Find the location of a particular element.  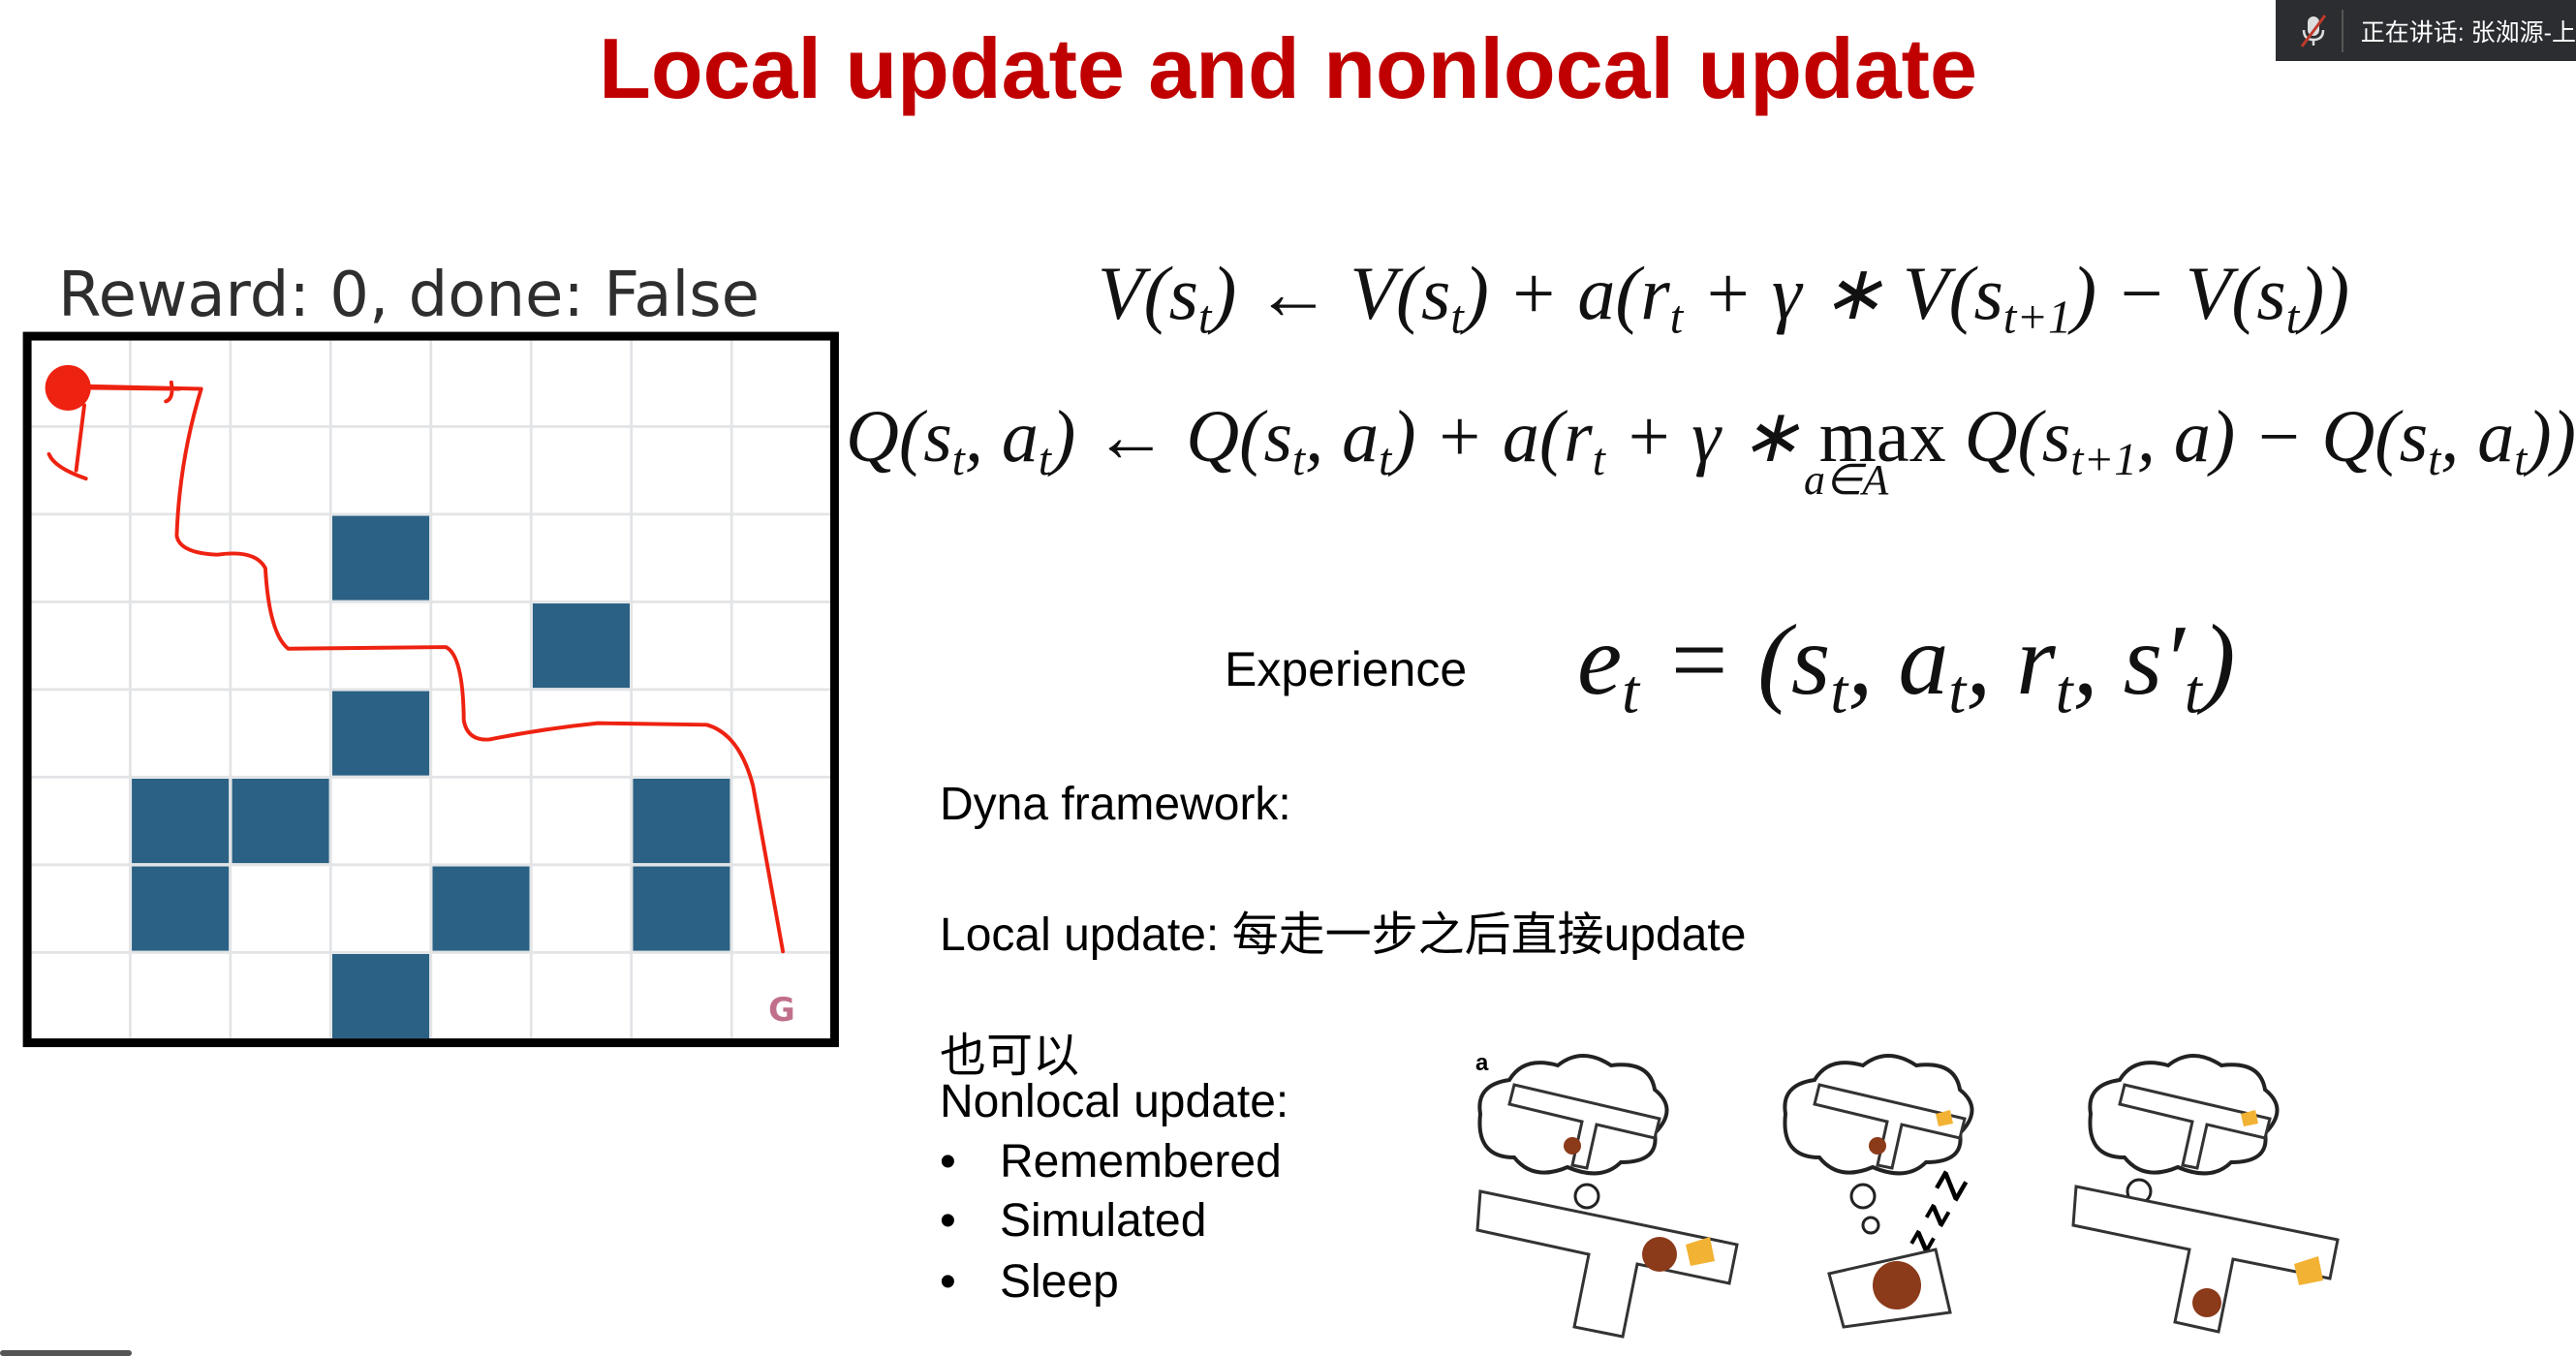

bullet-item: • Sleep is located at coordinates (1029, 1282).